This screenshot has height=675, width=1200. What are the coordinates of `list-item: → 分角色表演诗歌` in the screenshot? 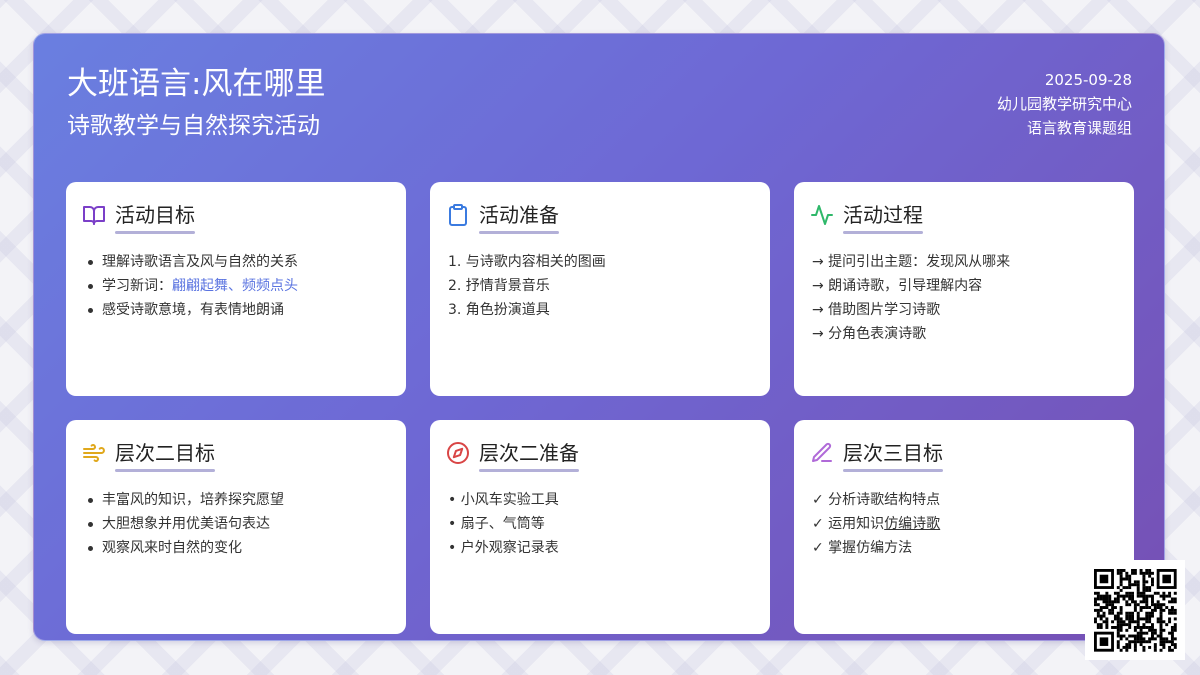 It's located at (869, 334).